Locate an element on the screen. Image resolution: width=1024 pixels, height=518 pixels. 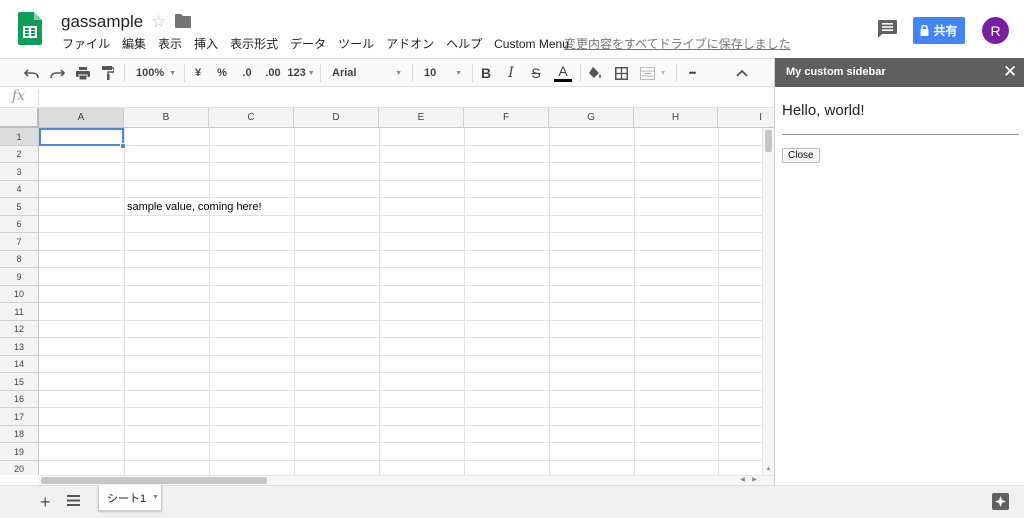
font-family-select: Arial ▼ is located at coordinates (366, 73).